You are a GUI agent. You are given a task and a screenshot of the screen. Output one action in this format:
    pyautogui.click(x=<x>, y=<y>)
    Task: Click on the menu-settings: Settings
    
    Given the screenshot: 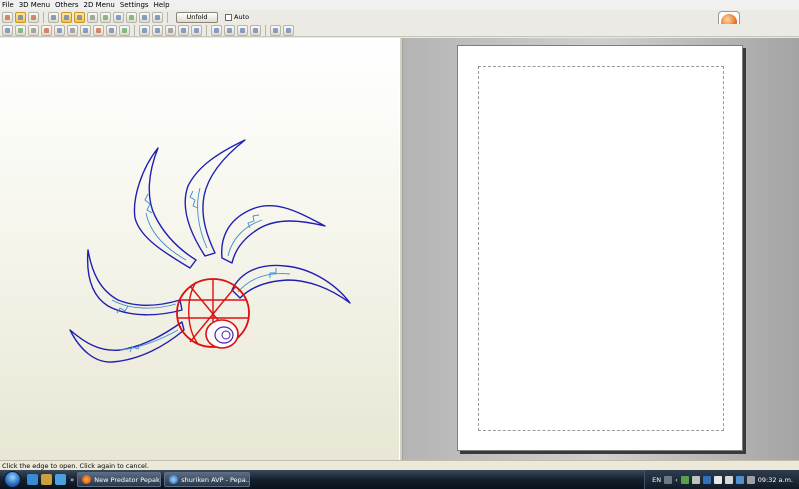 What is the action you would take?
    pyautogui.click(x=137, y=5)
    